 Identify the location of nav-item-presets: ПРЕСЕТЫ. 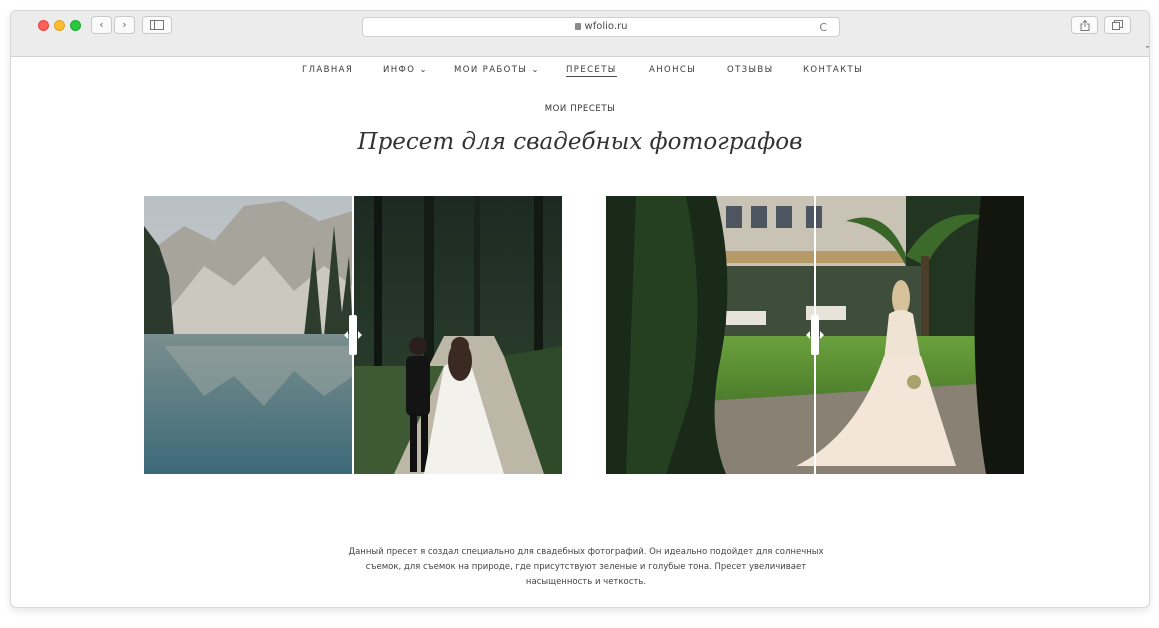
(591, 71).